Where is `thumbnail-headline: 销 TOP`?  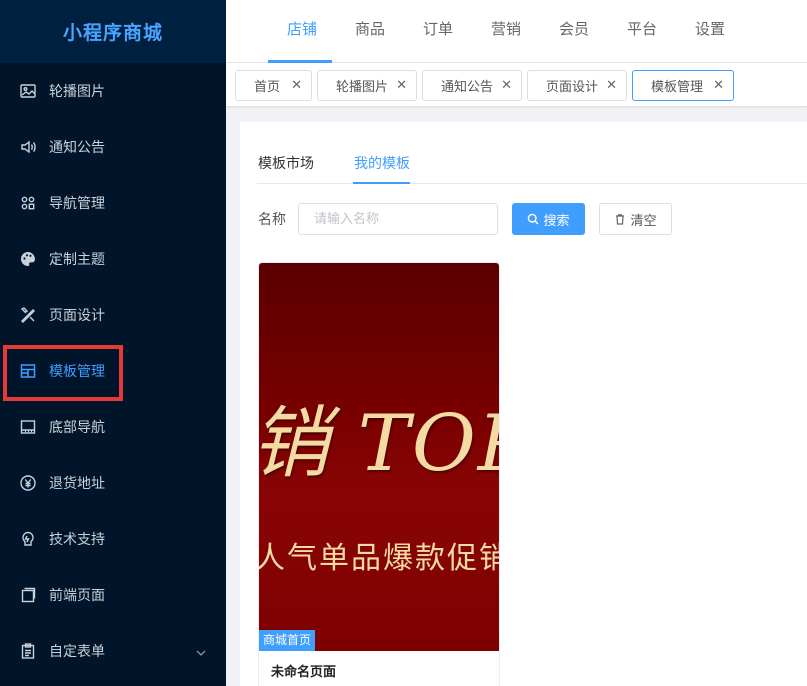 thumbnail-headline: 销 TOP is located at coordinates (379, 444).